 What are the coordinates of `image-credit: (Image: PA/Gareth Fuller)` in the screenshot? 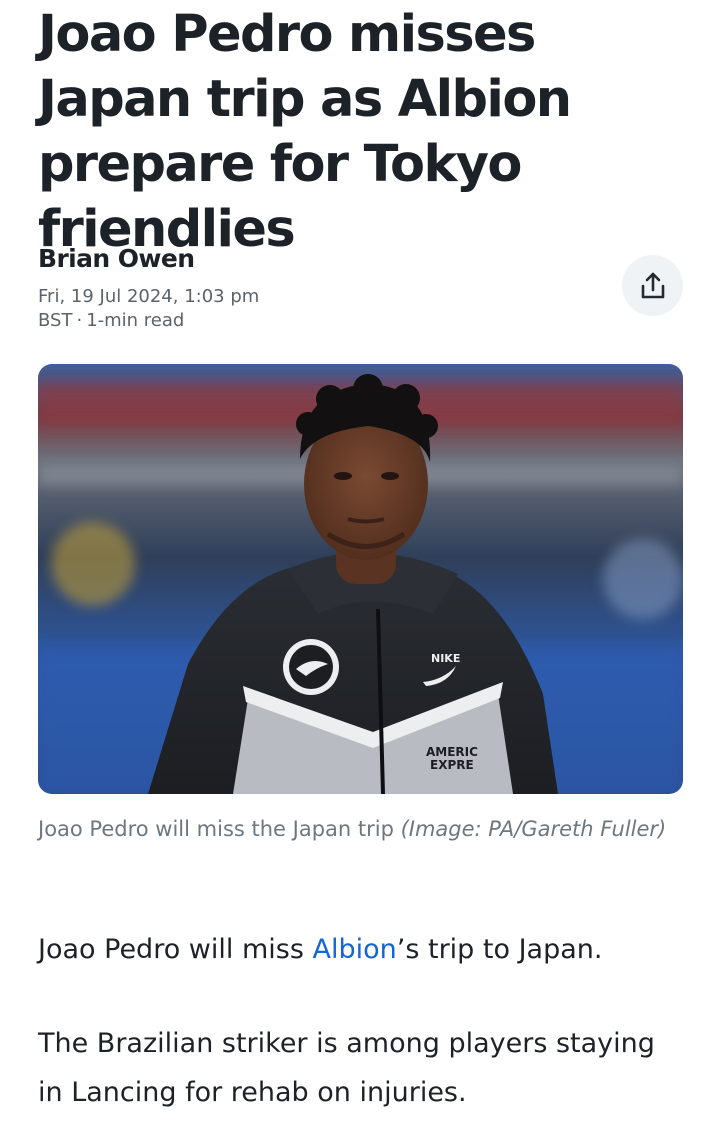 It's located at (533, 829).